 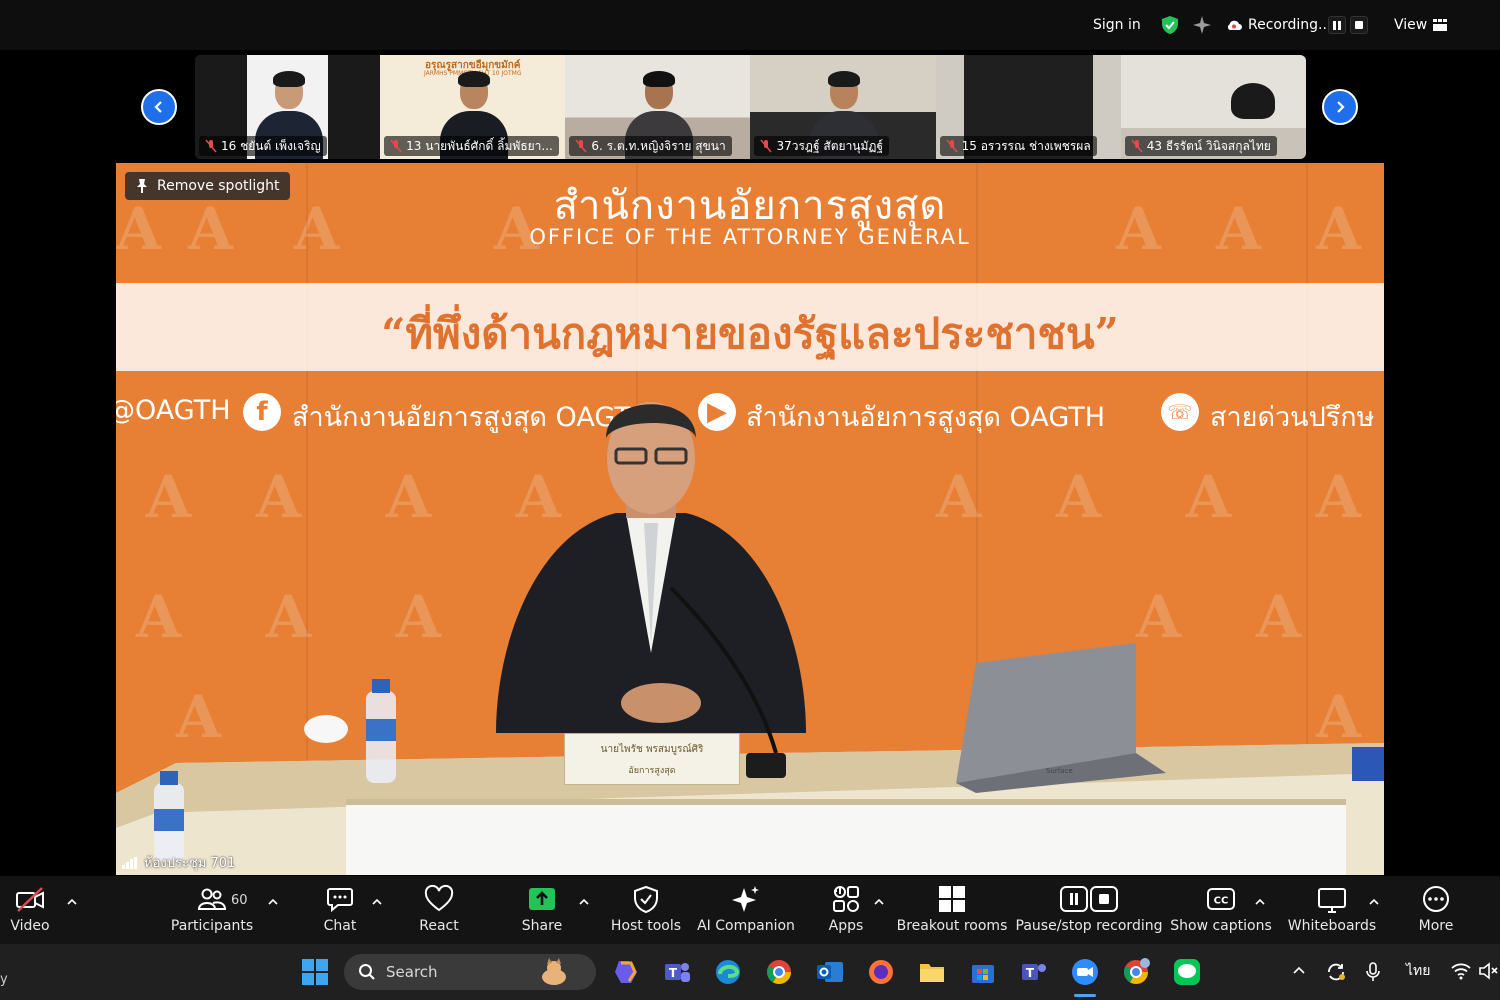 I want to click on chat-icon, so click(x=340, y=900).